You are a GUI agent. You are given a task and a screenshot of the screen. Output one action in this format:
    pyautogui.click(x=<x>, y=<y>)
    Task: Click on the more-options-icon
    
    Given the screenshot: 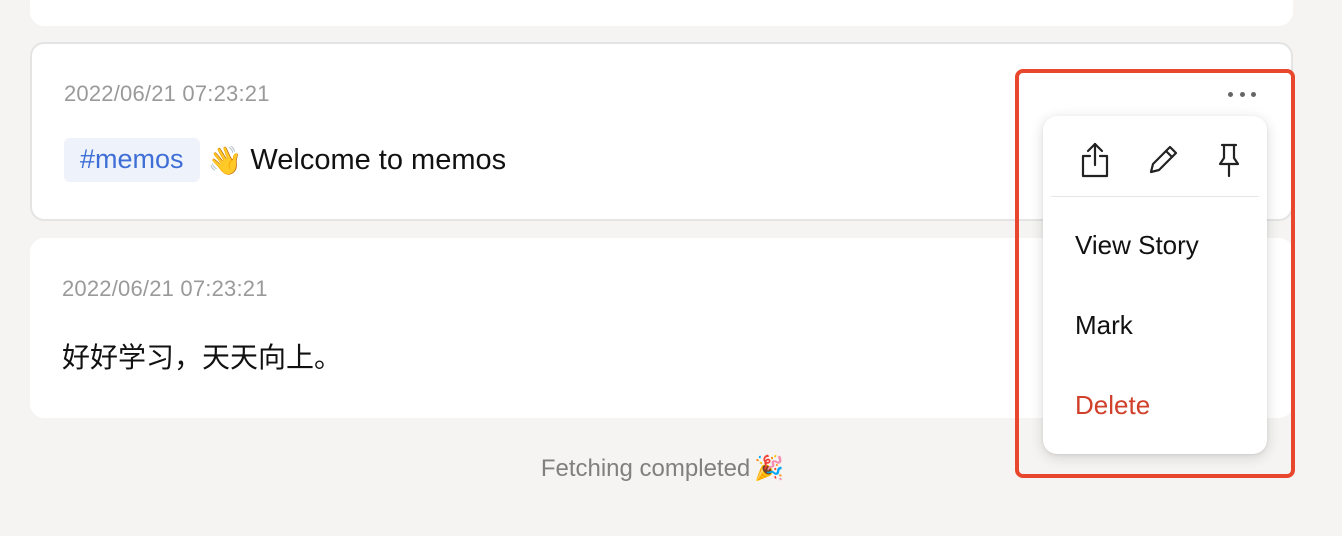 What is the action you would take?
    pyautogui.click(x=1242, y=94)
    